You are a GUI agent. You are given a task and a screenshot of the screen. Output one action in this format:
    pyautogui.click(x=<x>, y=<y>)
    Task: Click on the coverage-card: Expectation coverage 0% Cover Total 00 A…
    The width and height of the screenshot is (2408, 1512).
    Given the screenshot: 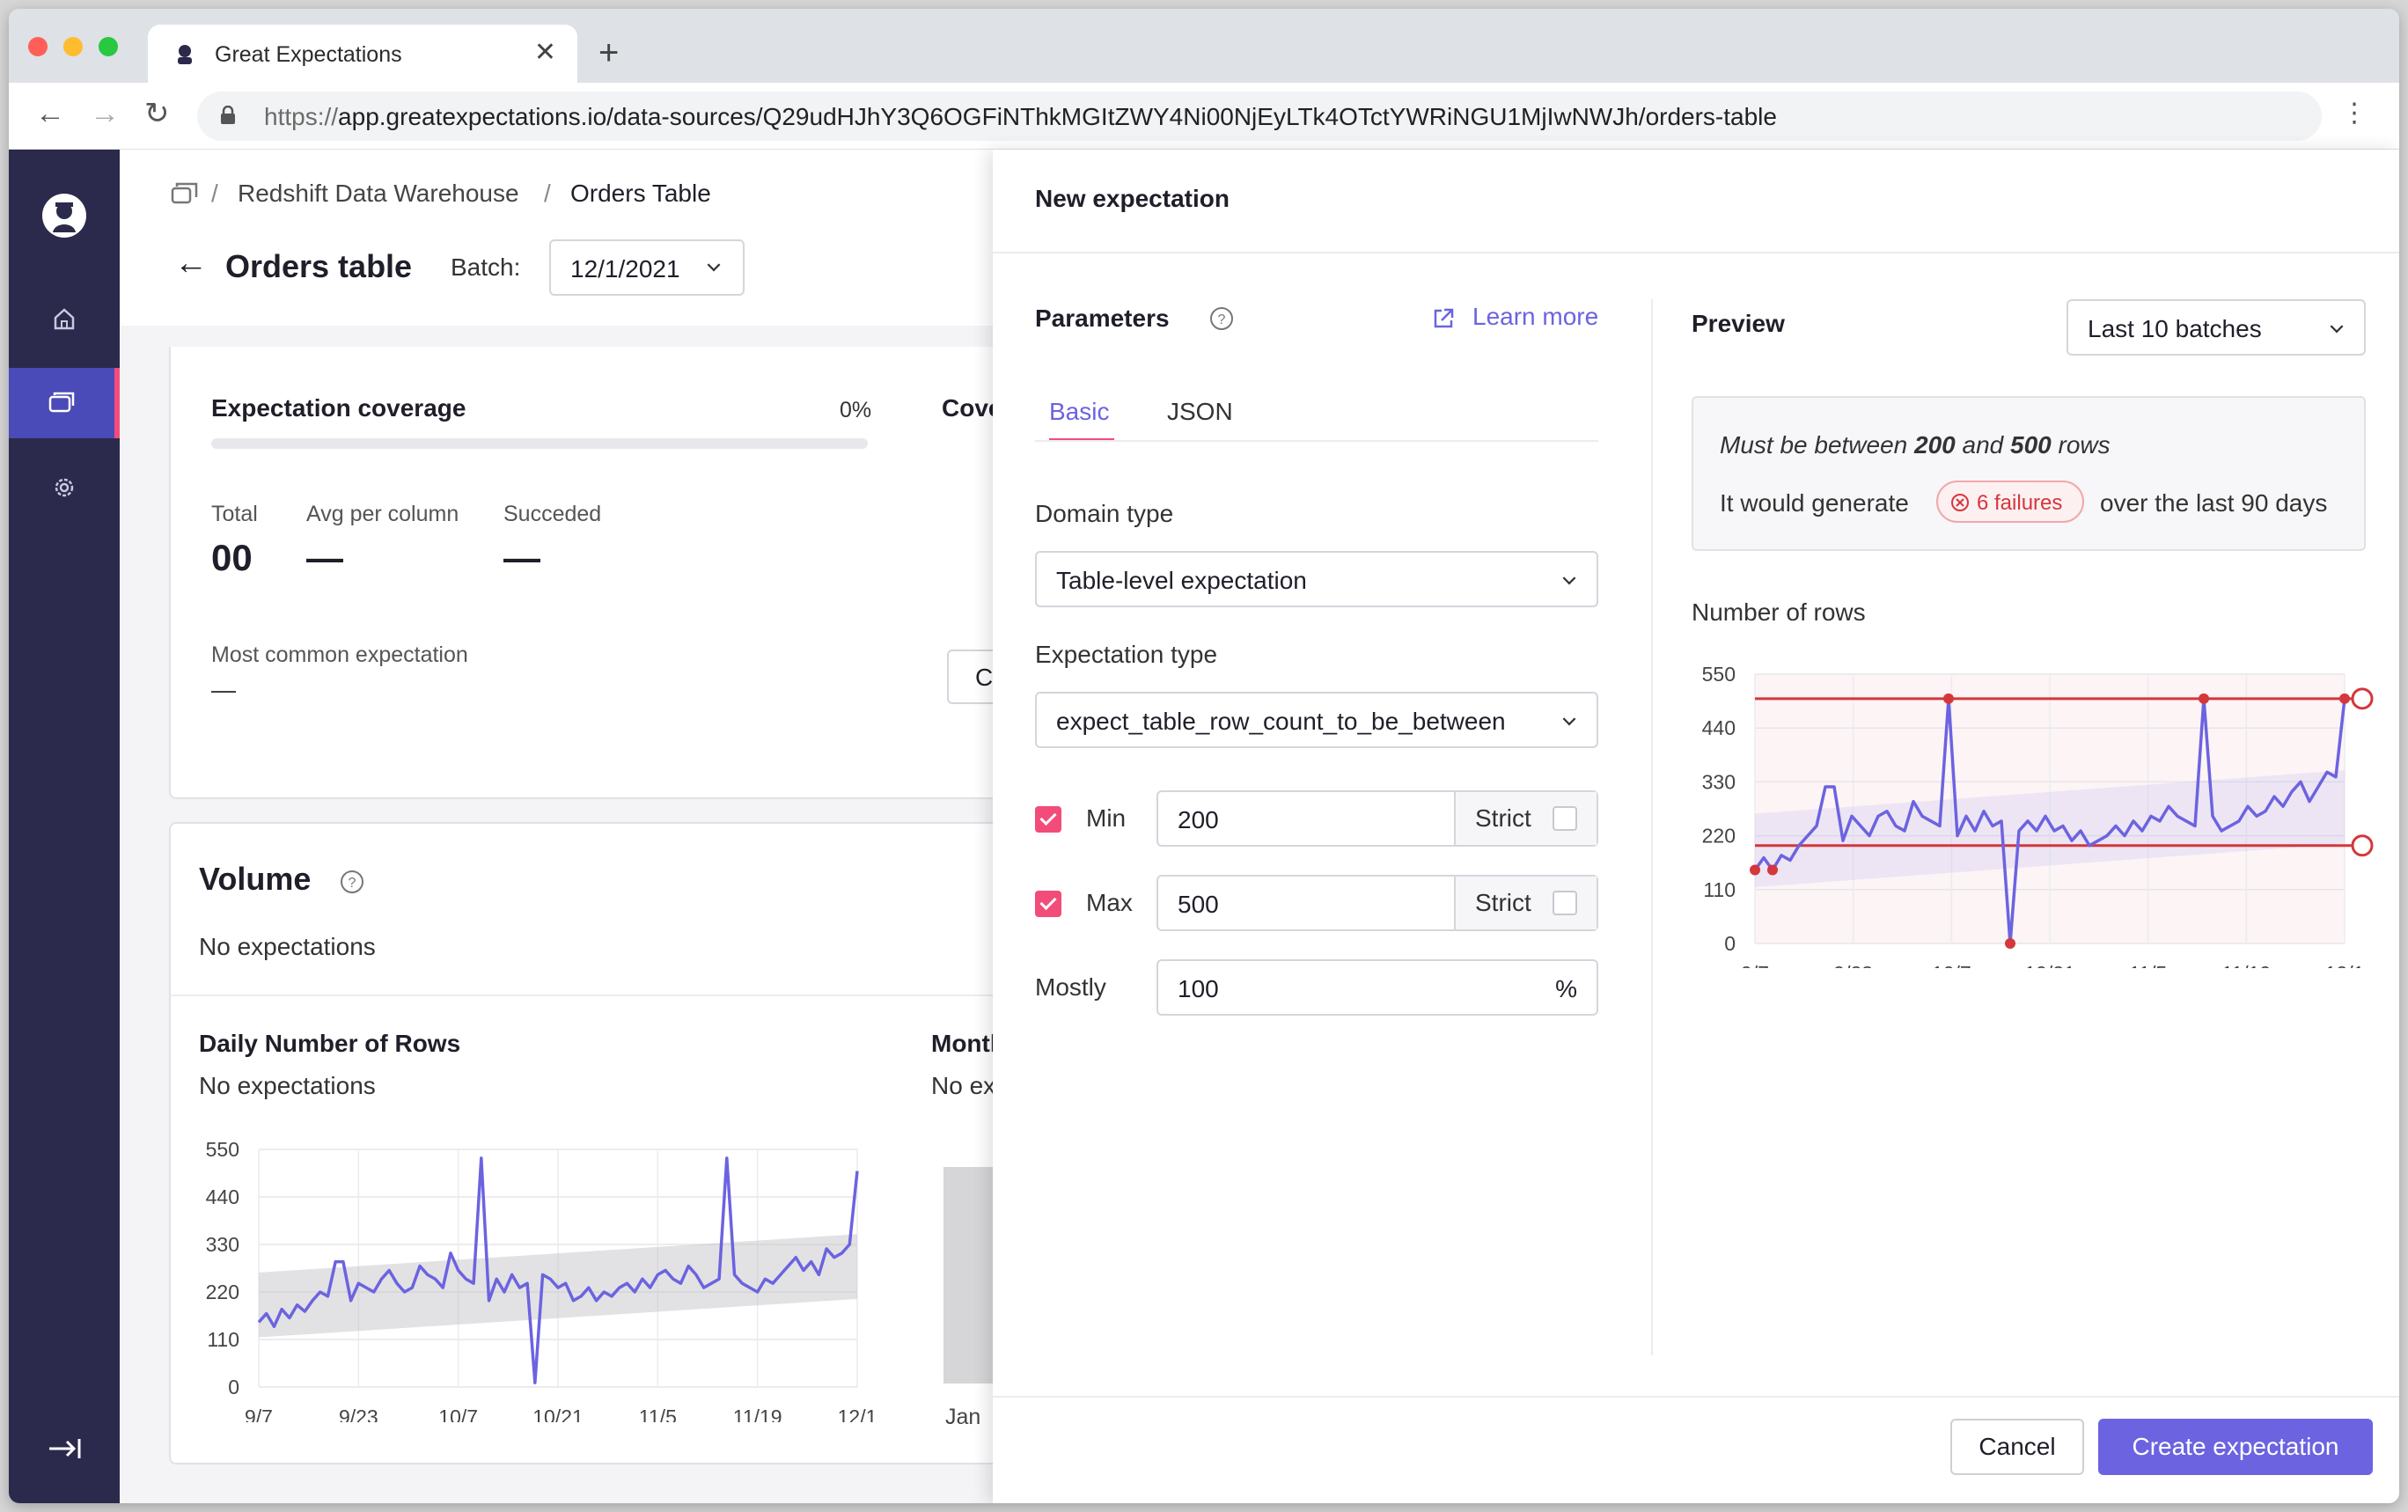 What is the action you would take?
    pyautogui.click(x=609, y=573)
    